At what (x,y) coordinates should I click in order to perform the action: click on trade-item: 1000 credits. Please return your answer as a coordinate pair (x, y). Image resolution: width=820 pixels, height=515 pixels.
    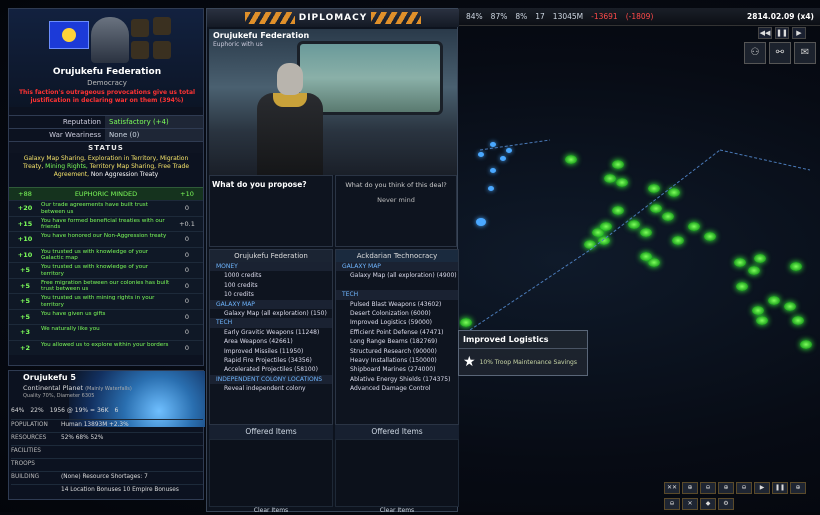
    Looking at the image, I should click on (271, 275).